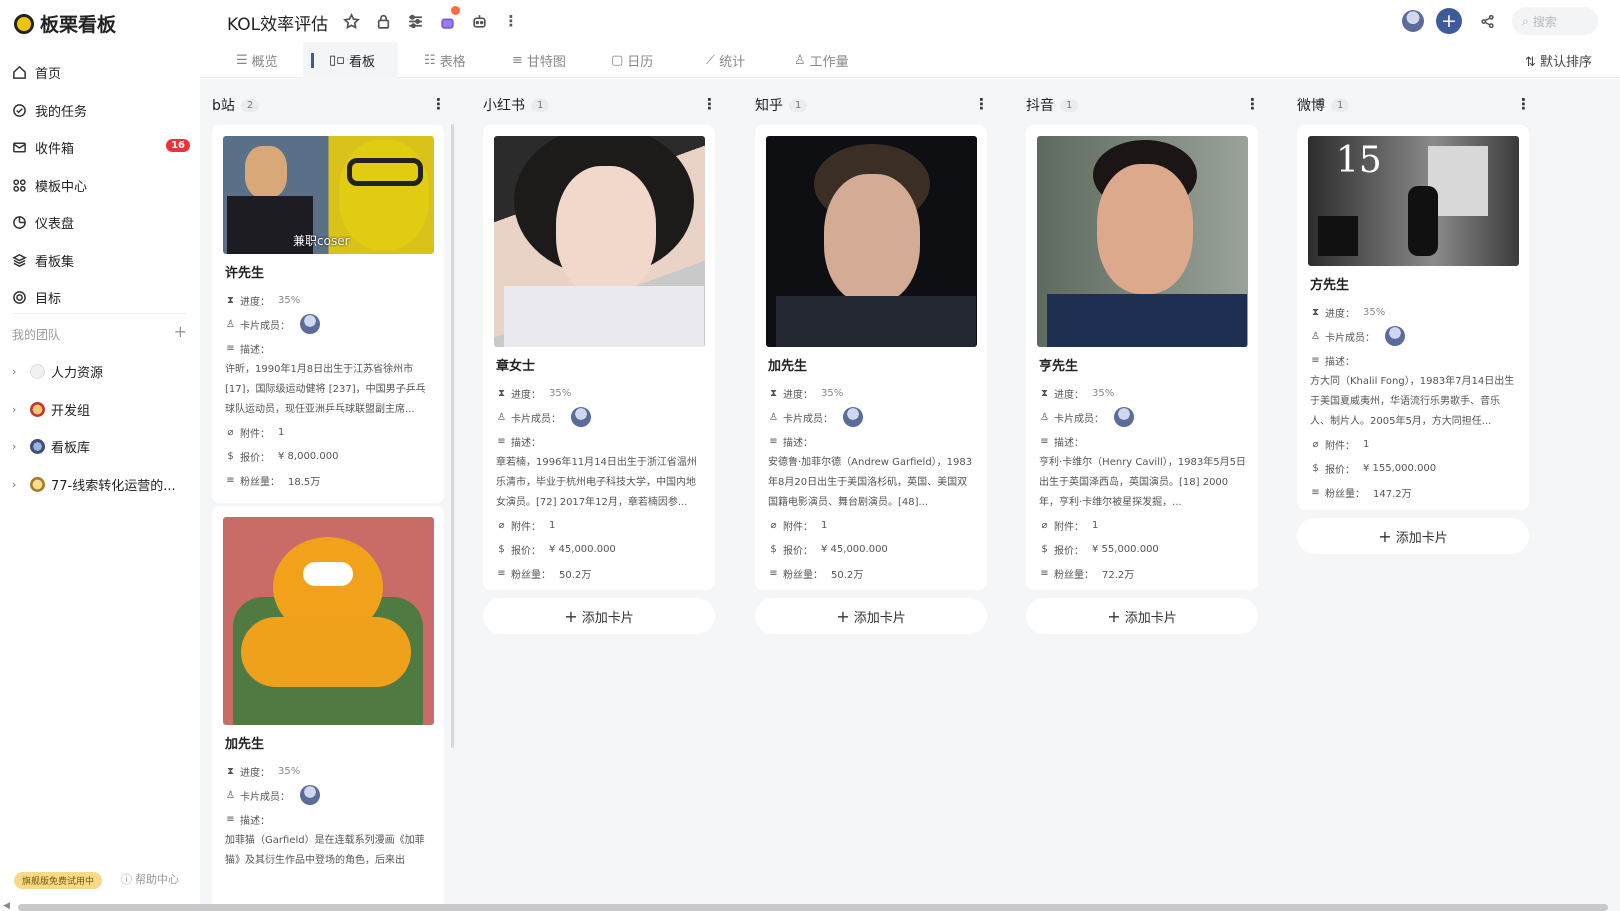 The image size is (1620, 911). Describe the element at coordinates (1340, 446) in the screenshot. I see `field-label: 附件：` at that location.